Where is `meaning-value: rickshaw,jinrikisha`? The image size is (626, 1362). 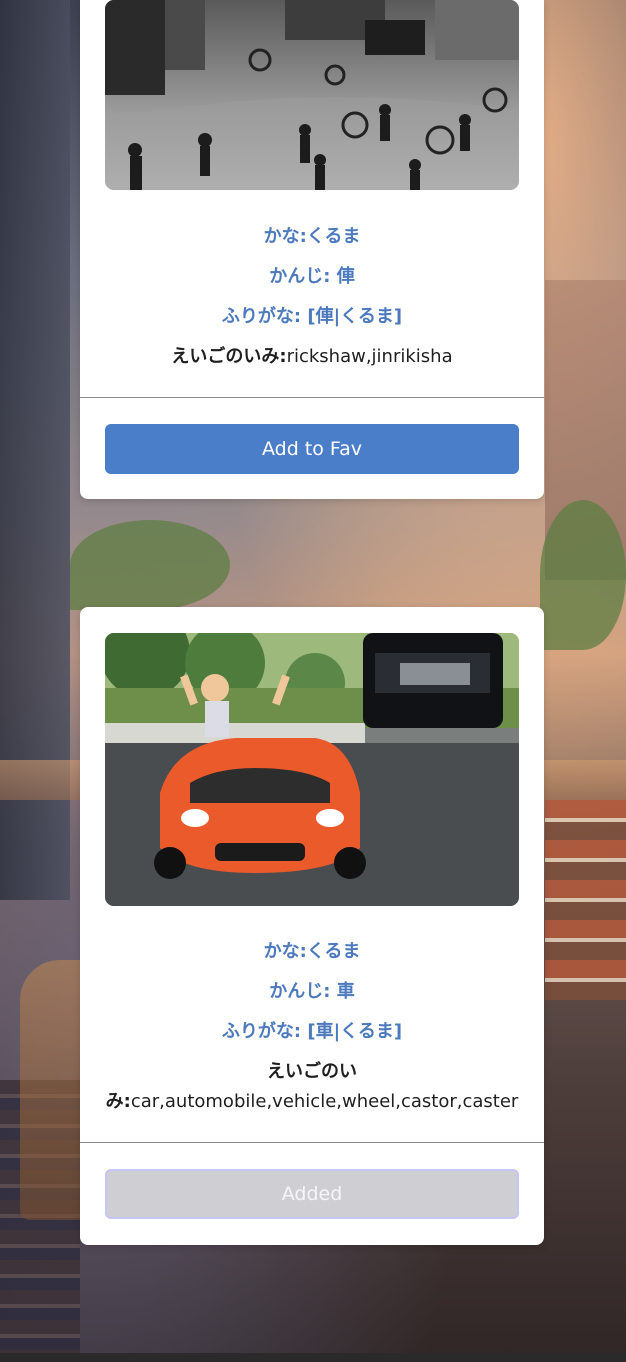 meaning-value: rickshaw,jinrikisha is located at coordinates (369, 356).